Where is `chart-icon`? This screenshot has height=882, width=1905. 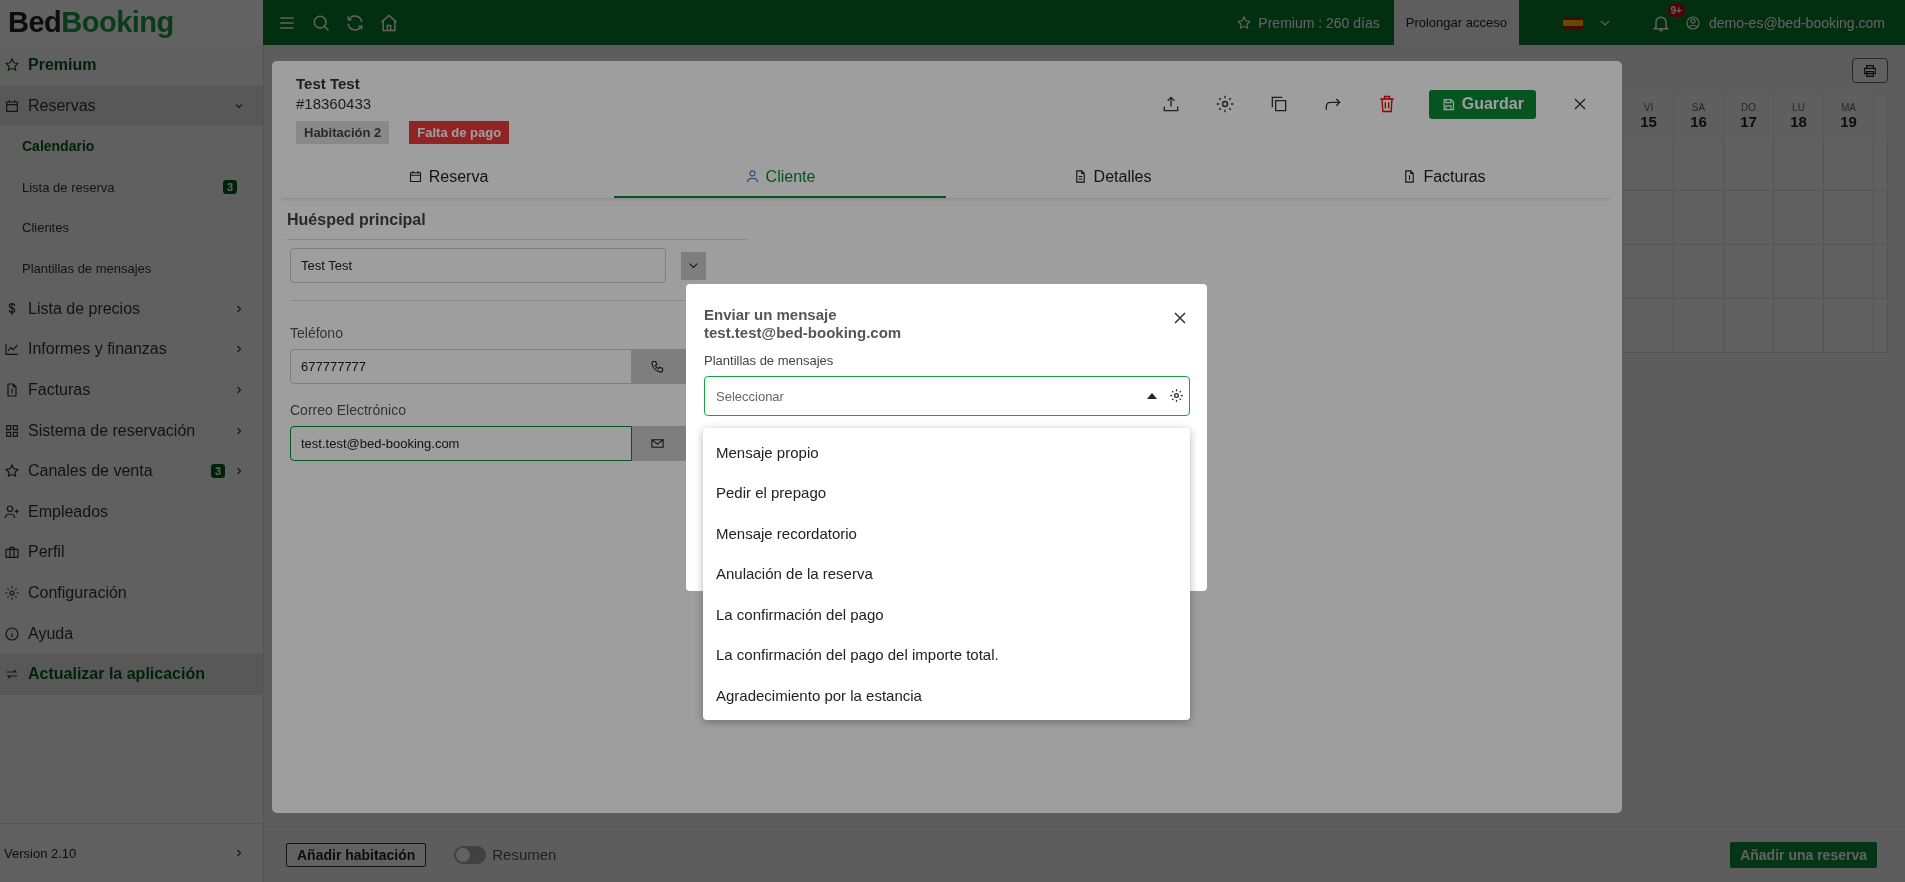
chart-icon is located at coordinates (12, 349).